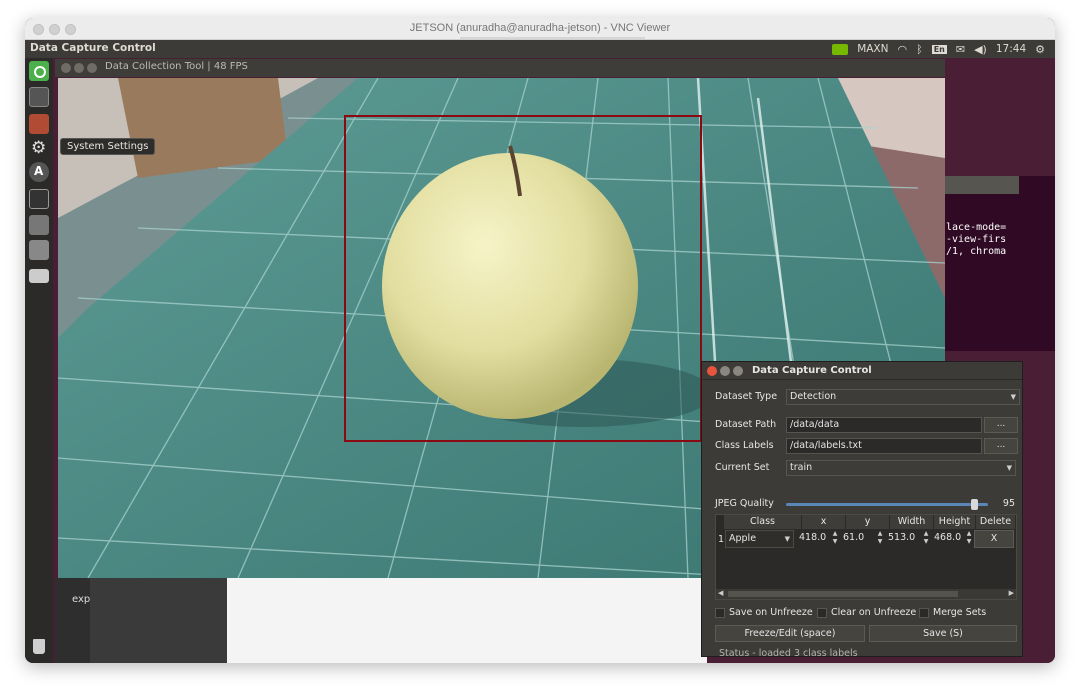  Describe the element at coordinates (39, 360) in the screenshot. I see `ubuntu-launcher` at that location.